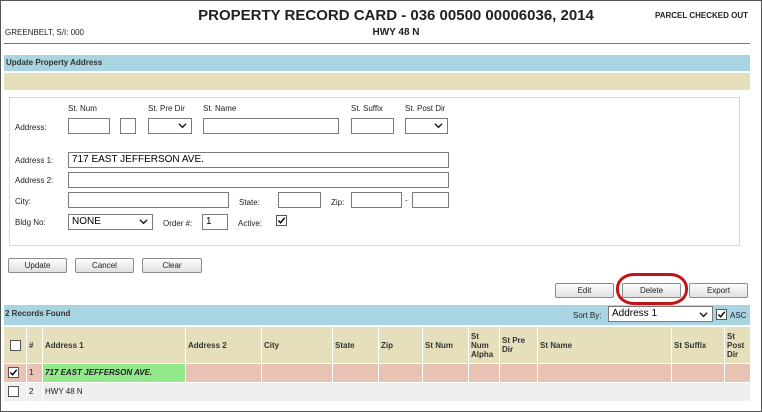 The height and width of the screenshot is (412, 762). Describe the element at coordinates (296, 345) in the screenshot. I see `col-header-city: City` at that location.